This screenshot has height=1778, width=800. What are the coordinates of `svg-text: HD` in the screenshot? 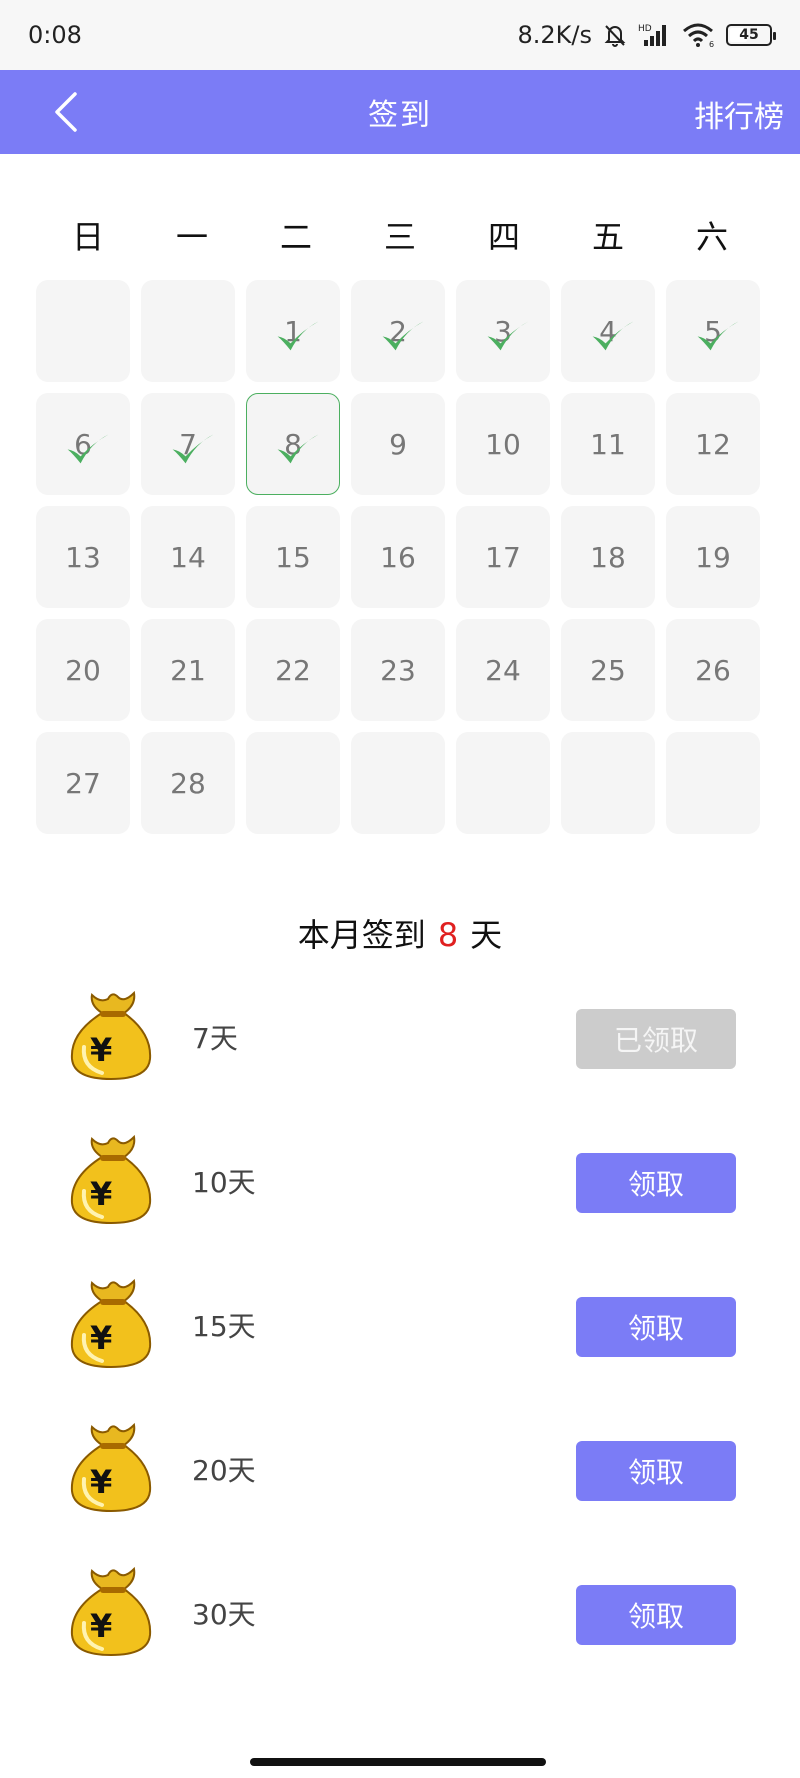 It's located at (645, 29).